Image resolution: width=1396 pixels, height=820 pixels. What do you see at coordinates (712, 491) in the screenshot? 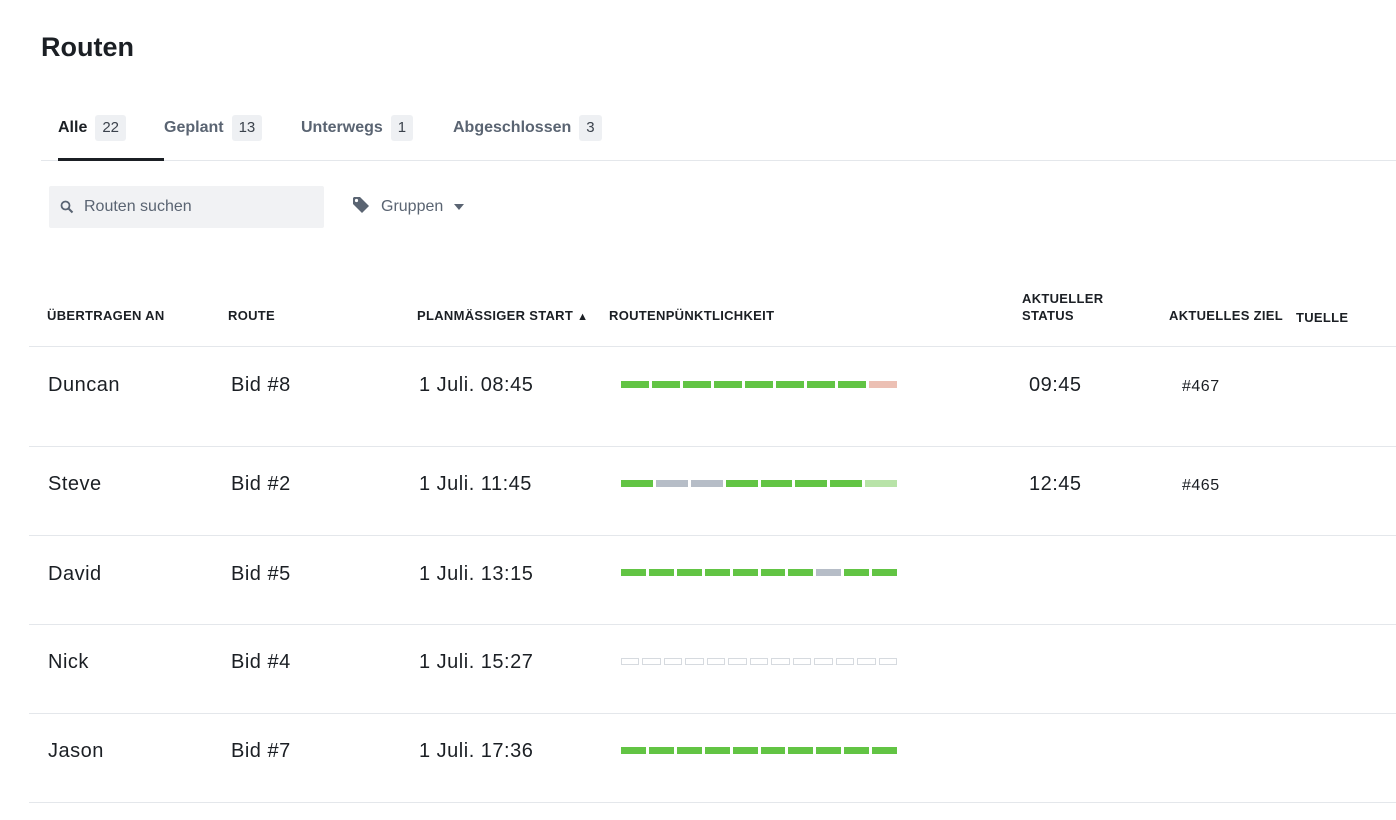
I see `table-row: Steve Bid #2 1 Juli. 11:45 12:45 #465` at bounding box center [712, 491].